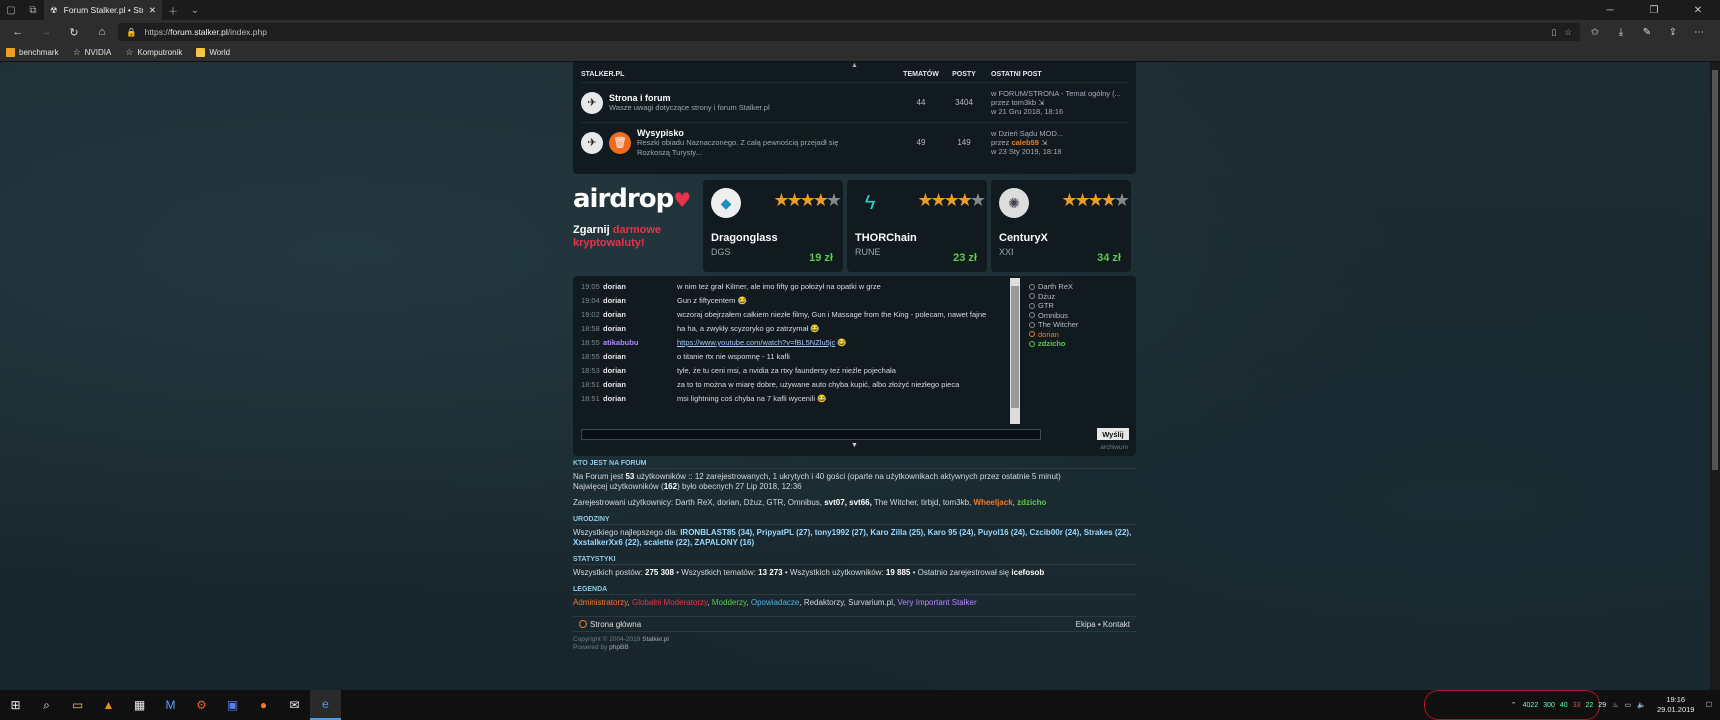 This screenshot has height=720, width=1720. I want to click on more-icon: ⋯, so click(1699, 32).